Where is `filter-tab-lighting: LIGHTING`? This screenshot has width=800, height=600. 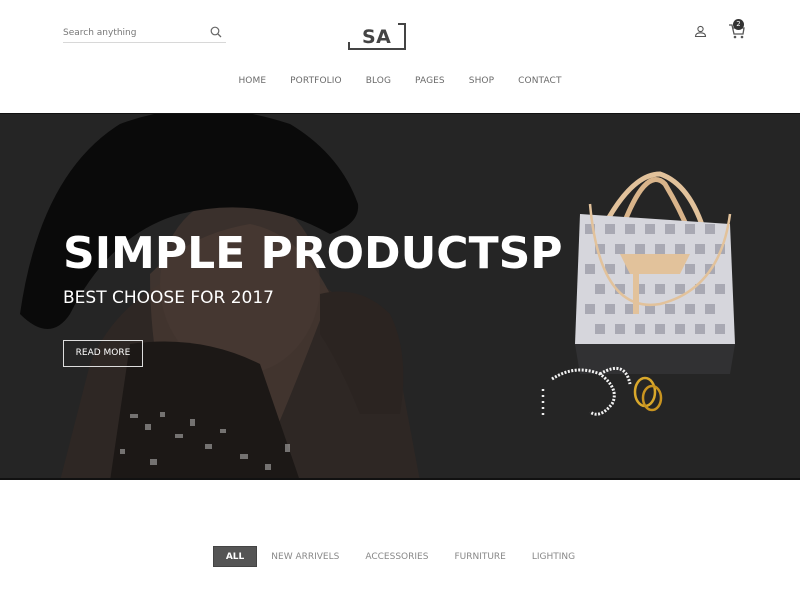 filter-tab-lighting: LIGHTING is located at coordinates (553, 557).